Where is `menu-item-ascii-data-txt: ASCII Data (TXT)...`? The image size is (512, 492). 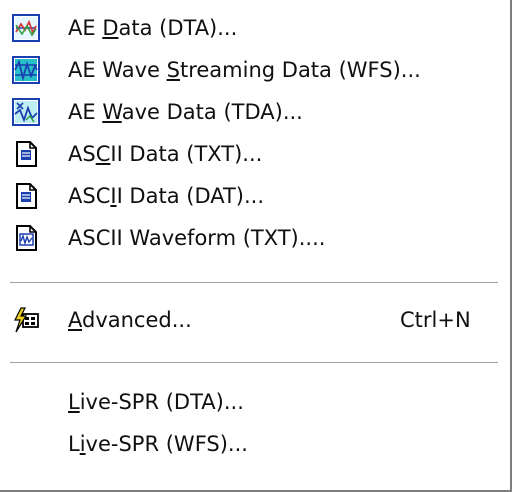
menu-item-ascii-data-txt: ASCII Data (TXT)... is located at coordinates (254, 154).